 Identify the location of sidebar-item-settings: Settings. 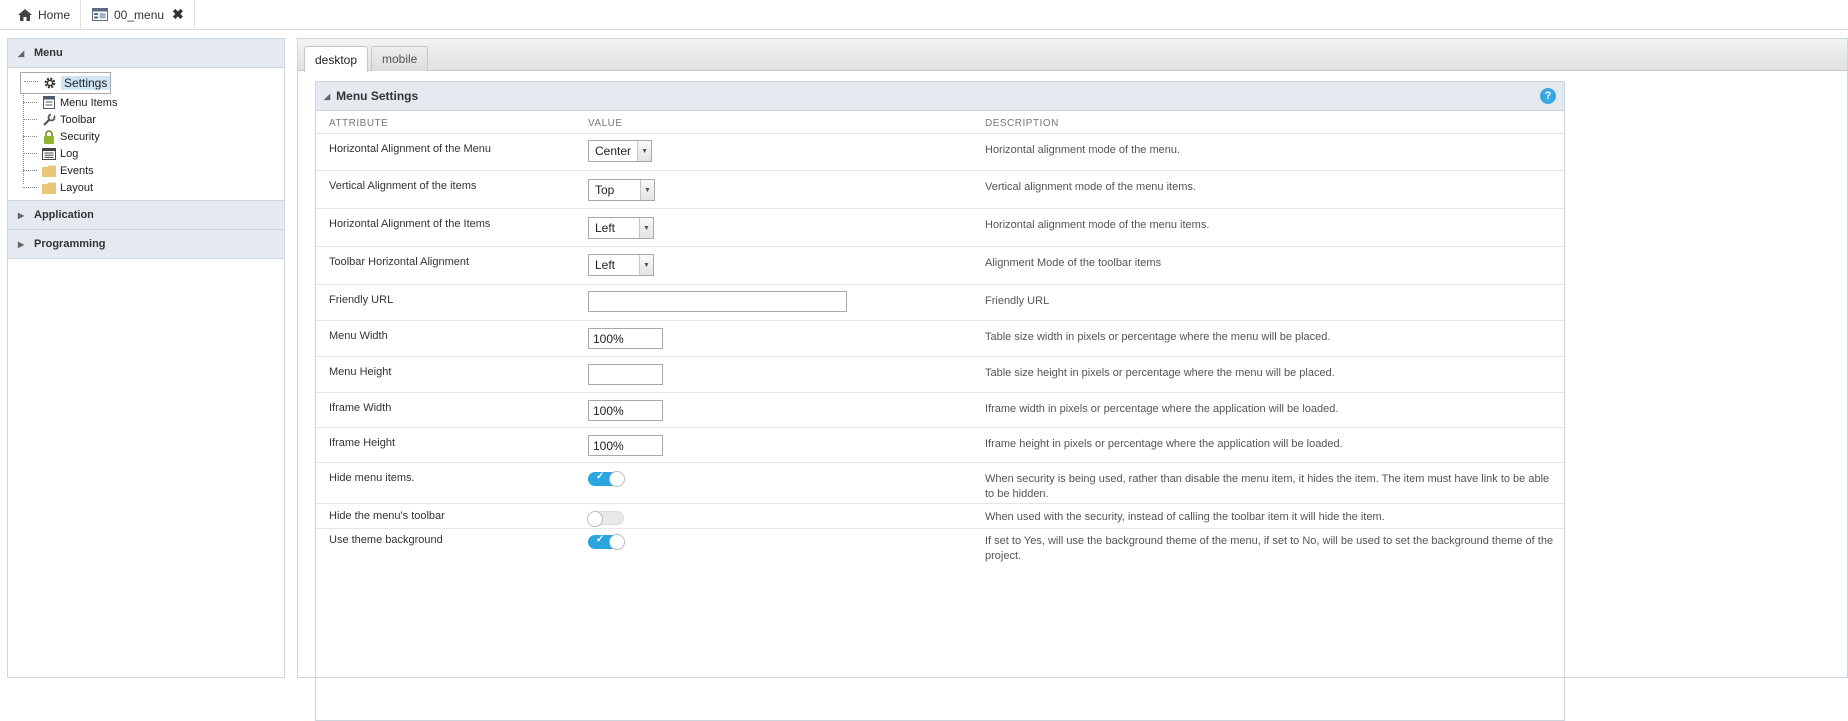
(66, 83).